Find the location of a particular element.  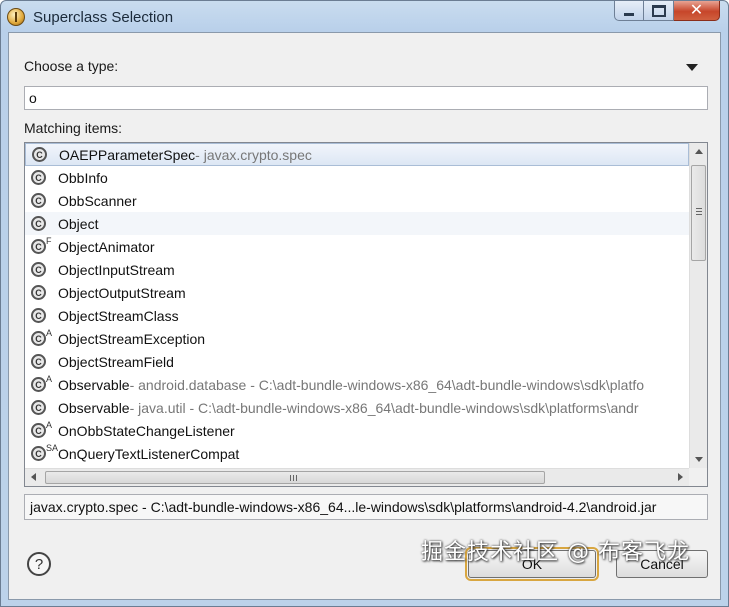

list-item: C ObbScanner is located at coordinates (357, 200).